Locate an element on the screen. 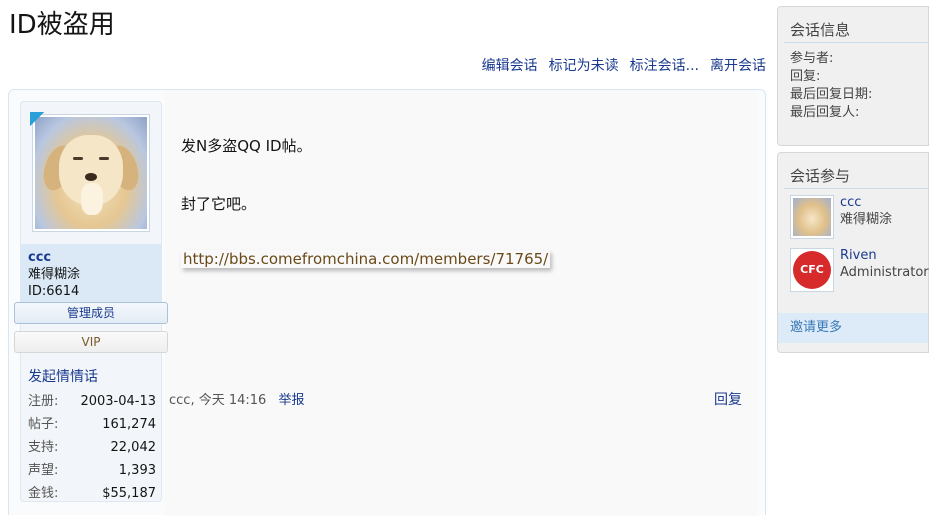 The image size is (929, 516). stat-value: 1,393 is located at coordinates (137, 470).